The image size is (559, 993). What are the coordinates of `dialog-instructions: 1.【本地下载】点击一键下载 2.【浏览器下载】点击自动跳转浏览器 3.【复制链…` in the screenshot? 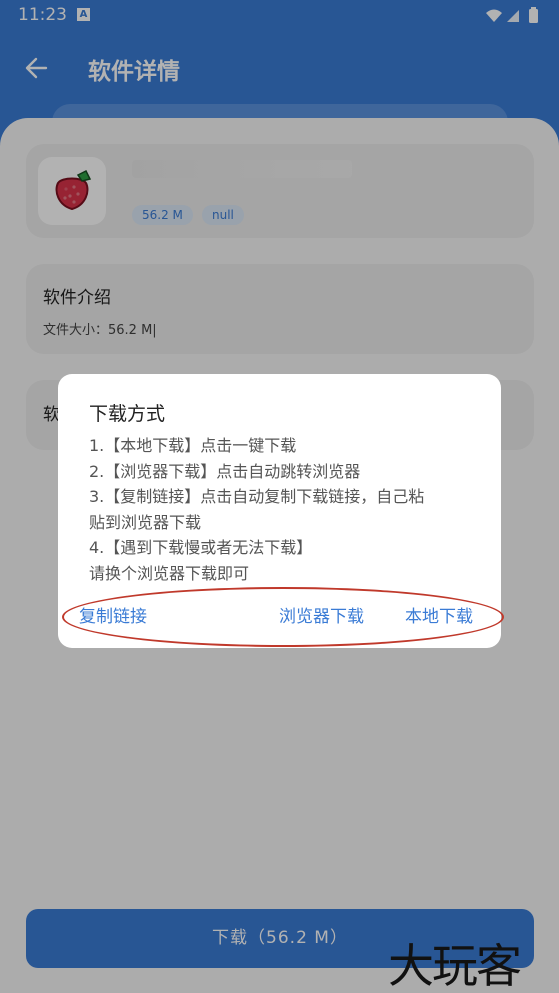 It's located at (284, 509).